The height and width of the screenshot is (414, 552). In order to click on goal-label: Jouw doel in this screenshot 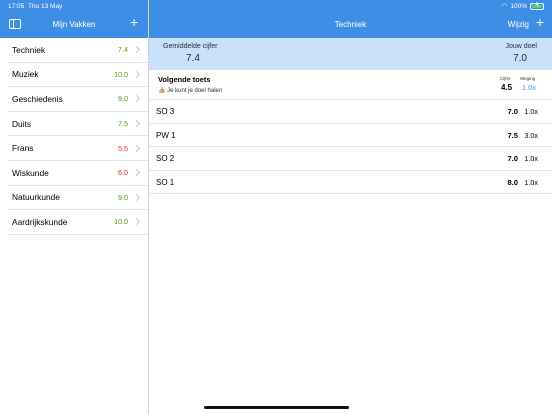, I will do `click(521, 46)`.